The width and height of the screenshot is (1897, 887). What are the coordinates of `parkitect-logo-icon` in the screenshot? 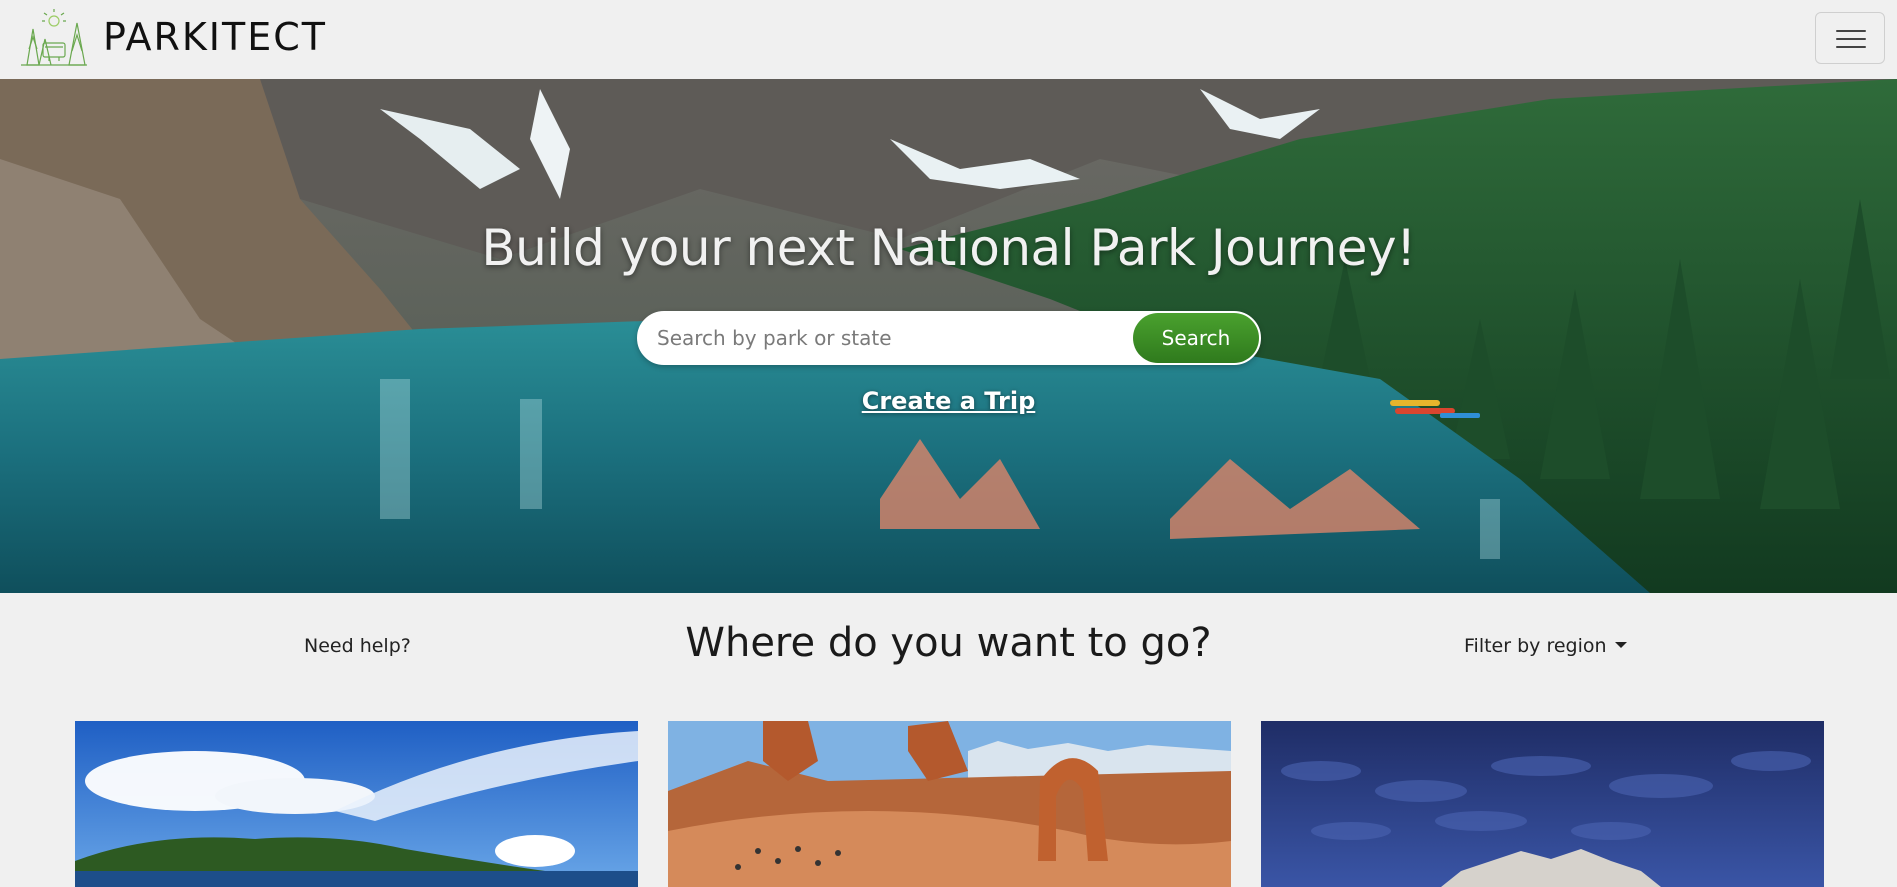 It's located at (54, 38).